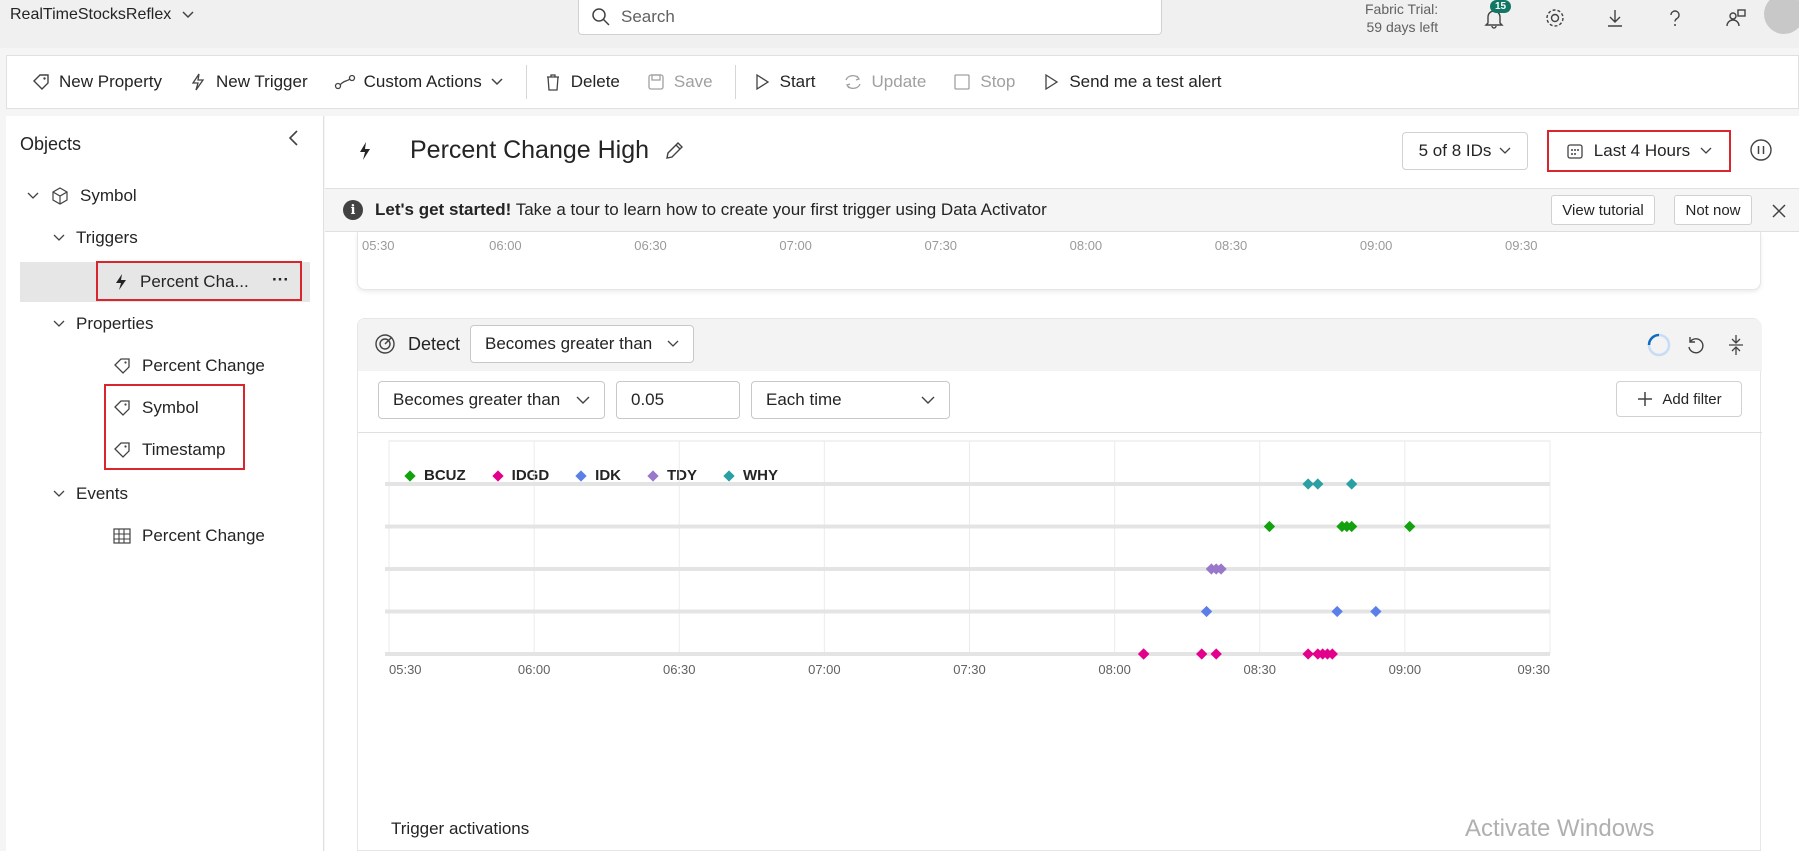 This screenshot has height=851, width=1799. What do you see at coordinates (1114, 669) in the screenshot?
I see `x-tick-label: 08:00` at bounding box center [1114, 669].